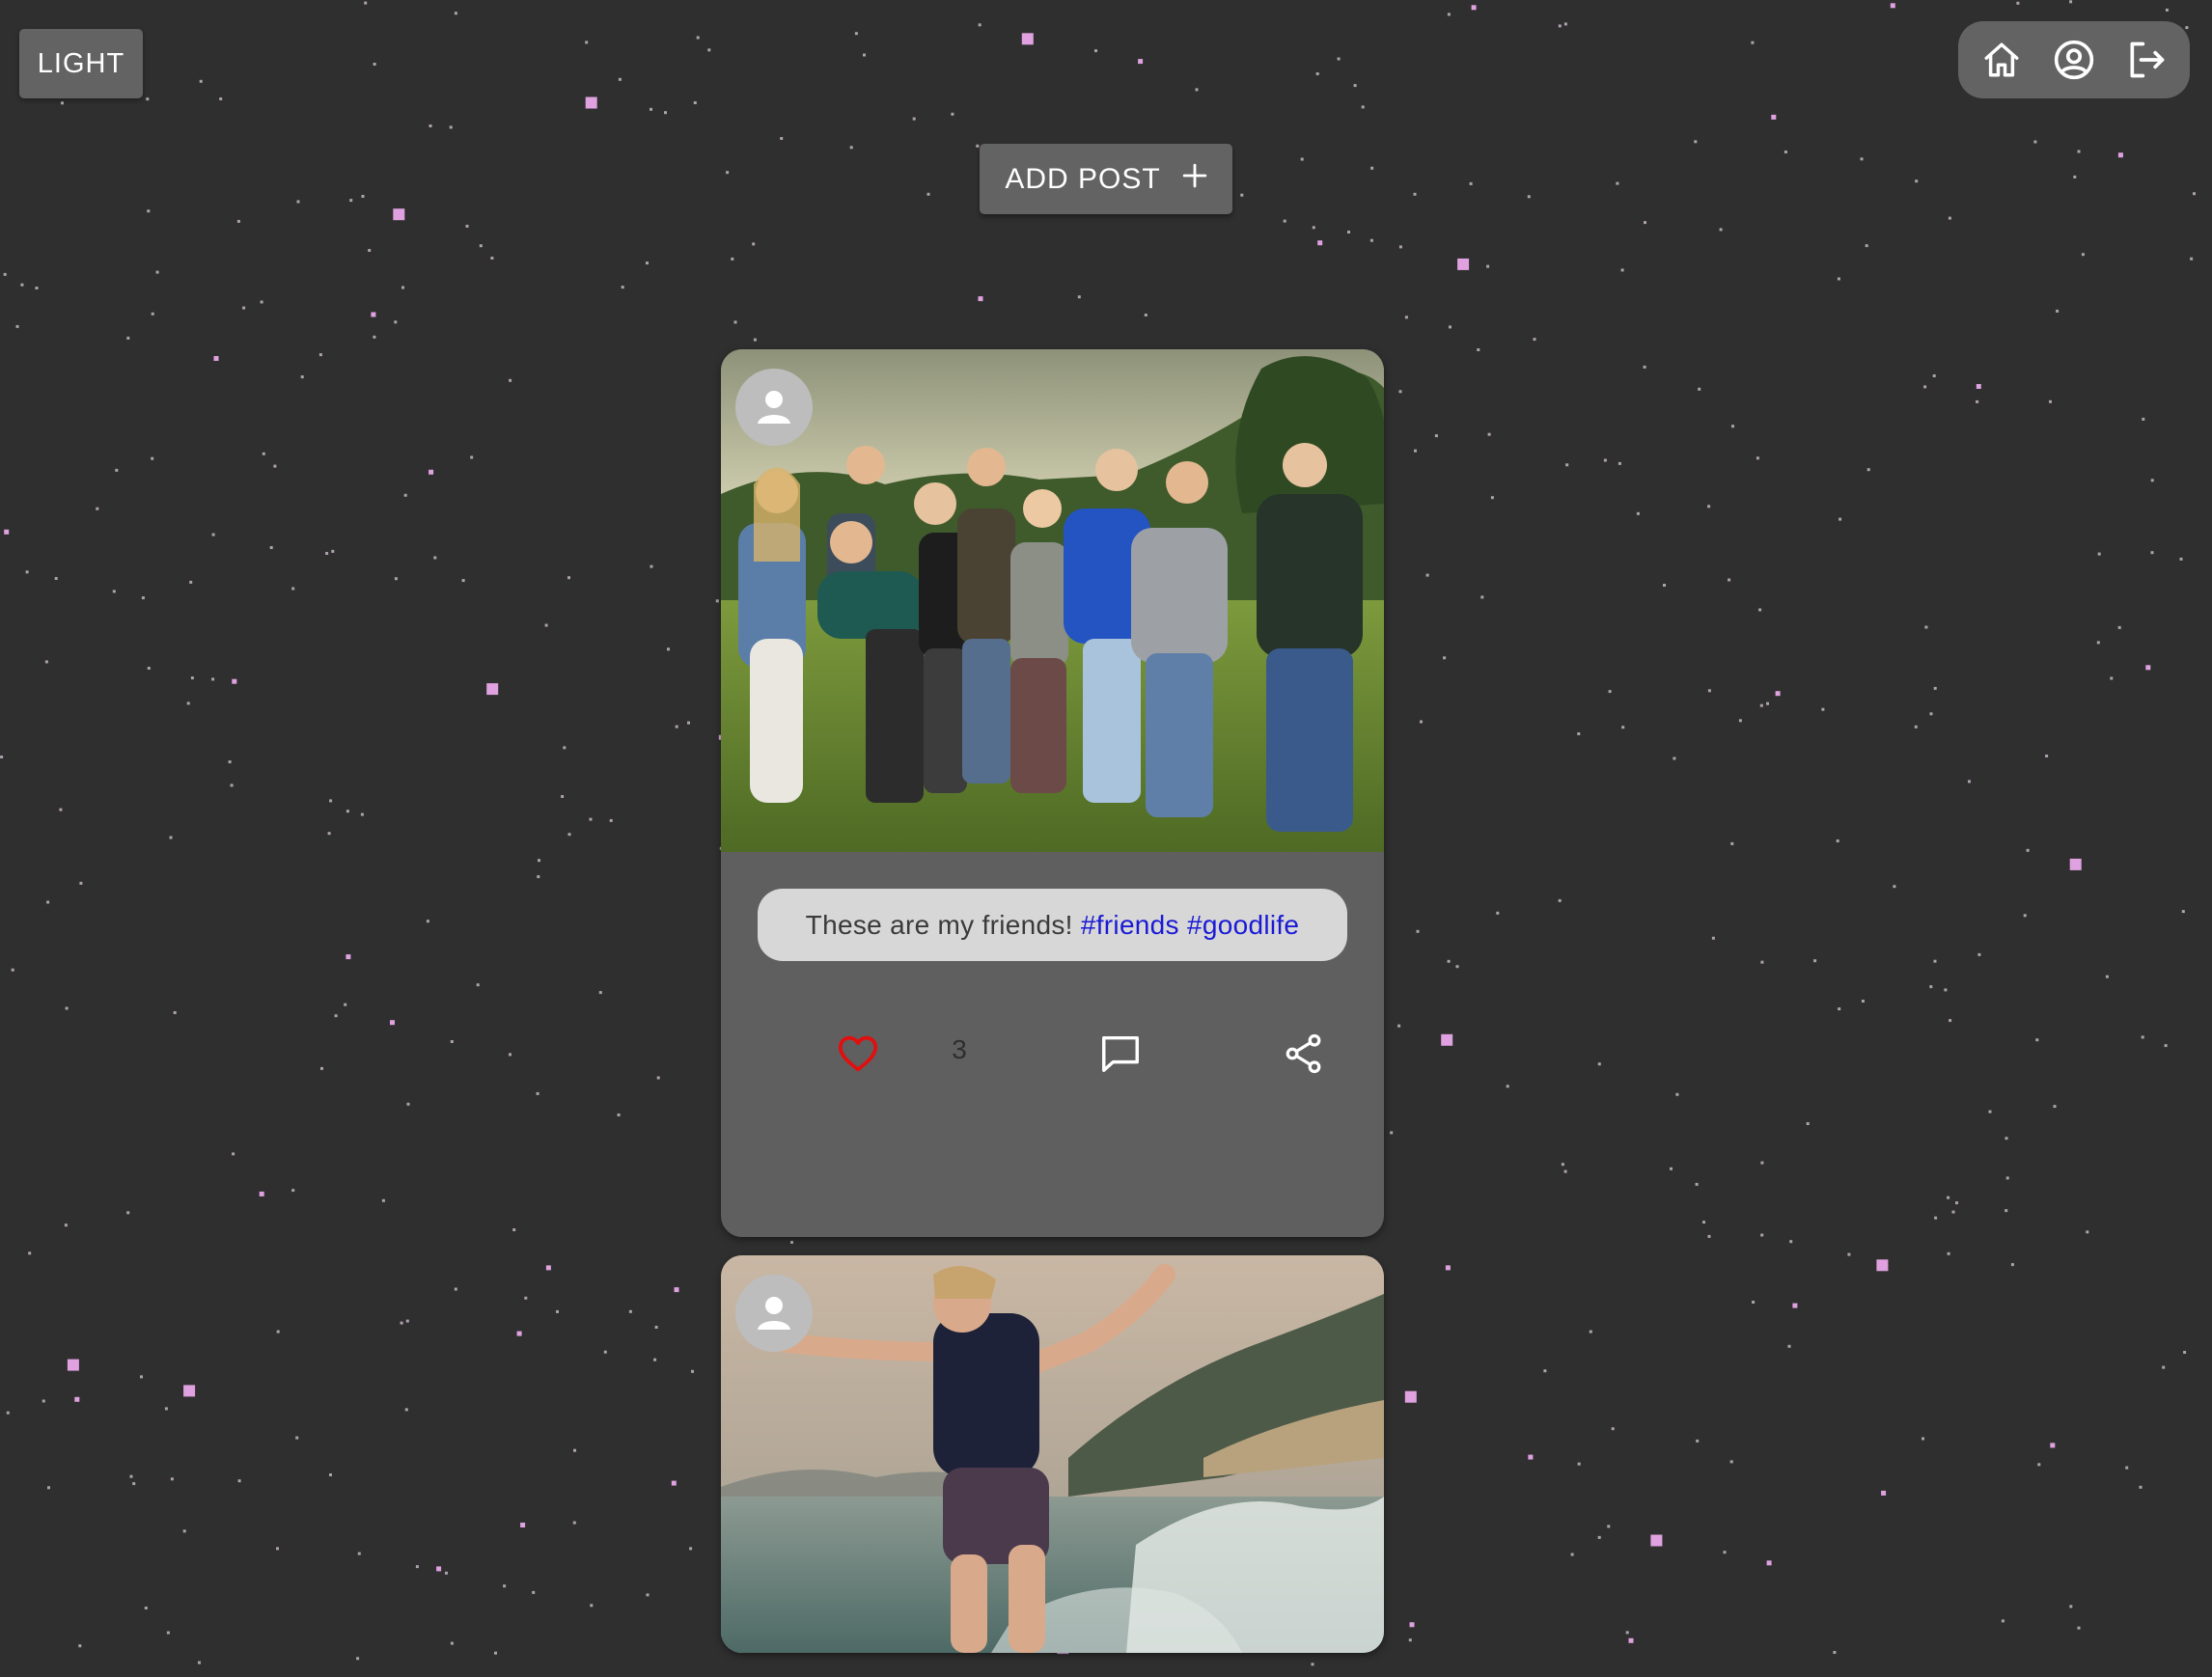 The image size is (2212, 1677). I want to click on account-circle-icon, so click(2074, 60).